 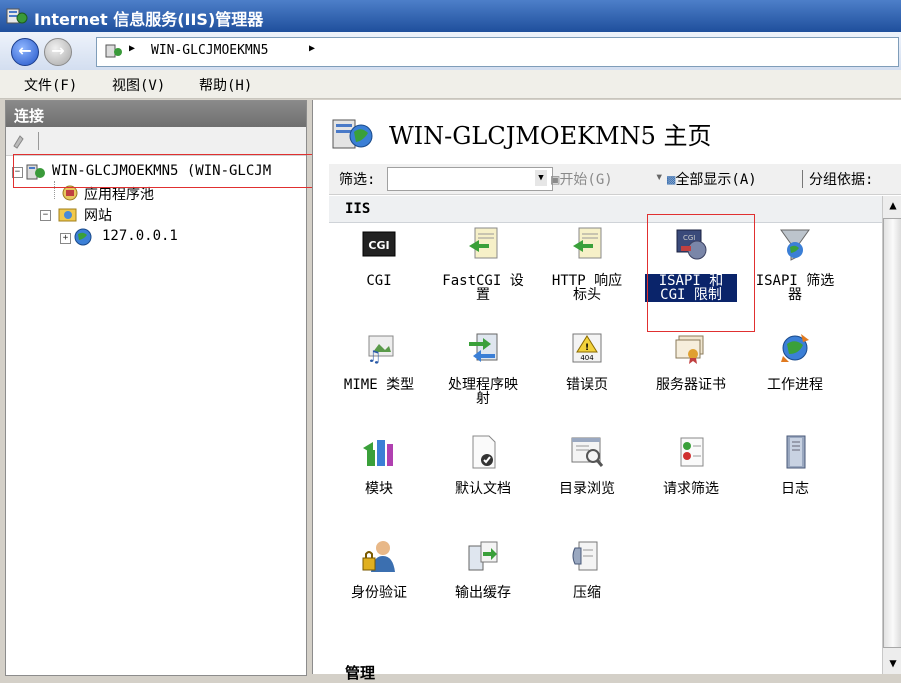 I want to click on forward-arrow-icon: →, so click(x=58, y=50).